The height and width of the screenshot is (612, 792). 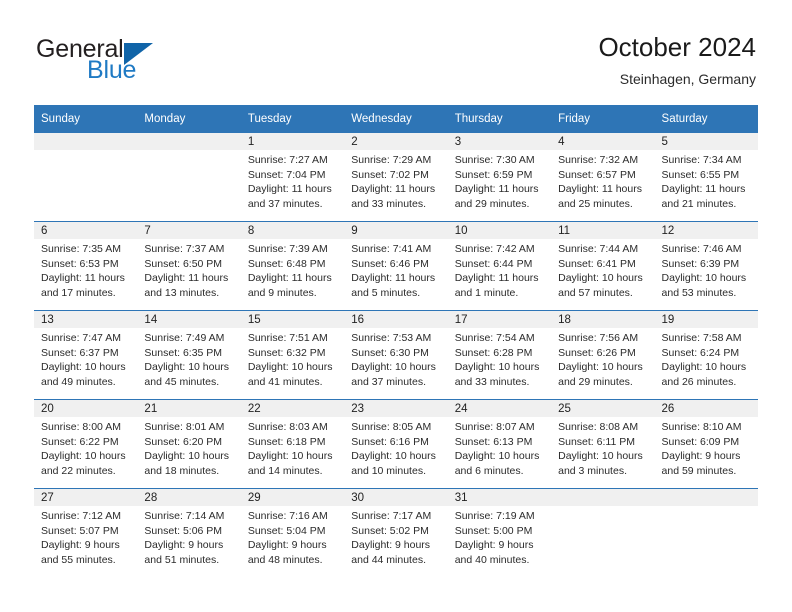 What do you see at coordinates (286, 441) in the screenshot?
I see `sunset-text: Sunset: 6:18 PM` at bounding box center [286, 441].